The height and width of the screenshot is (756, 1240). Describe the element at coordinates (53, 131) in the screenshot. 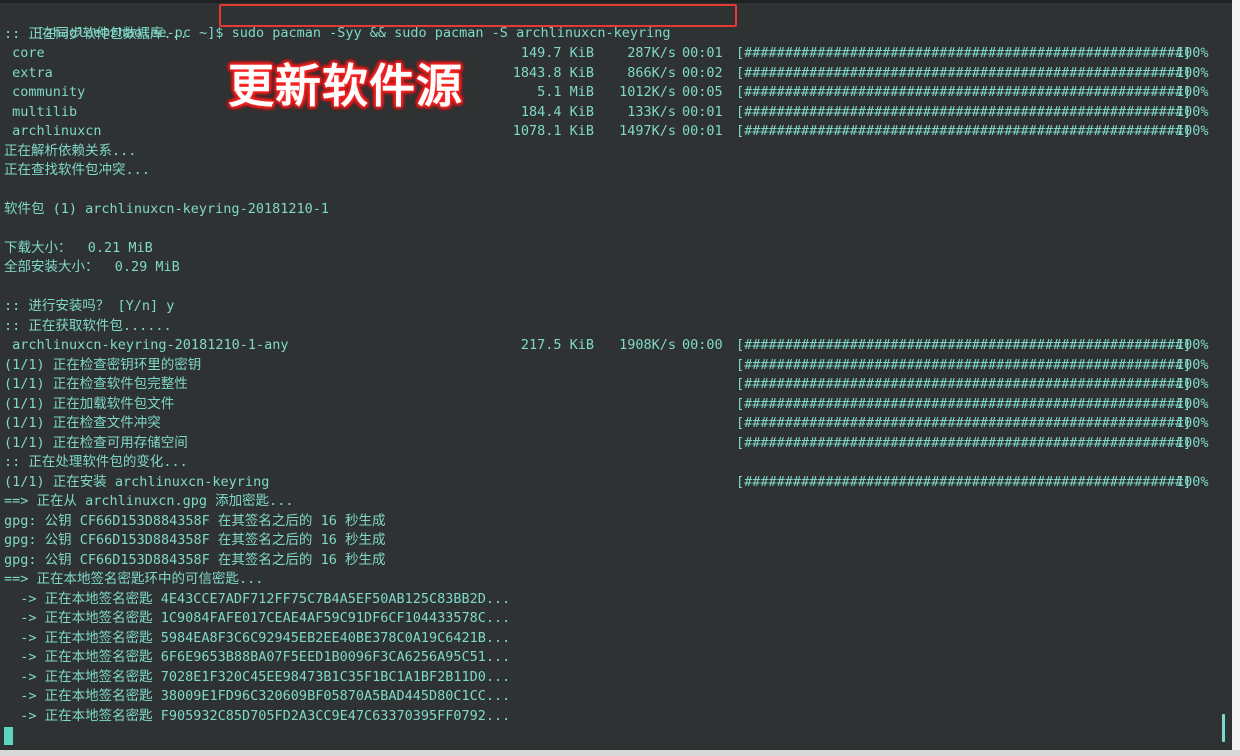

I see `repo-name: archlinuxcn` at that location.